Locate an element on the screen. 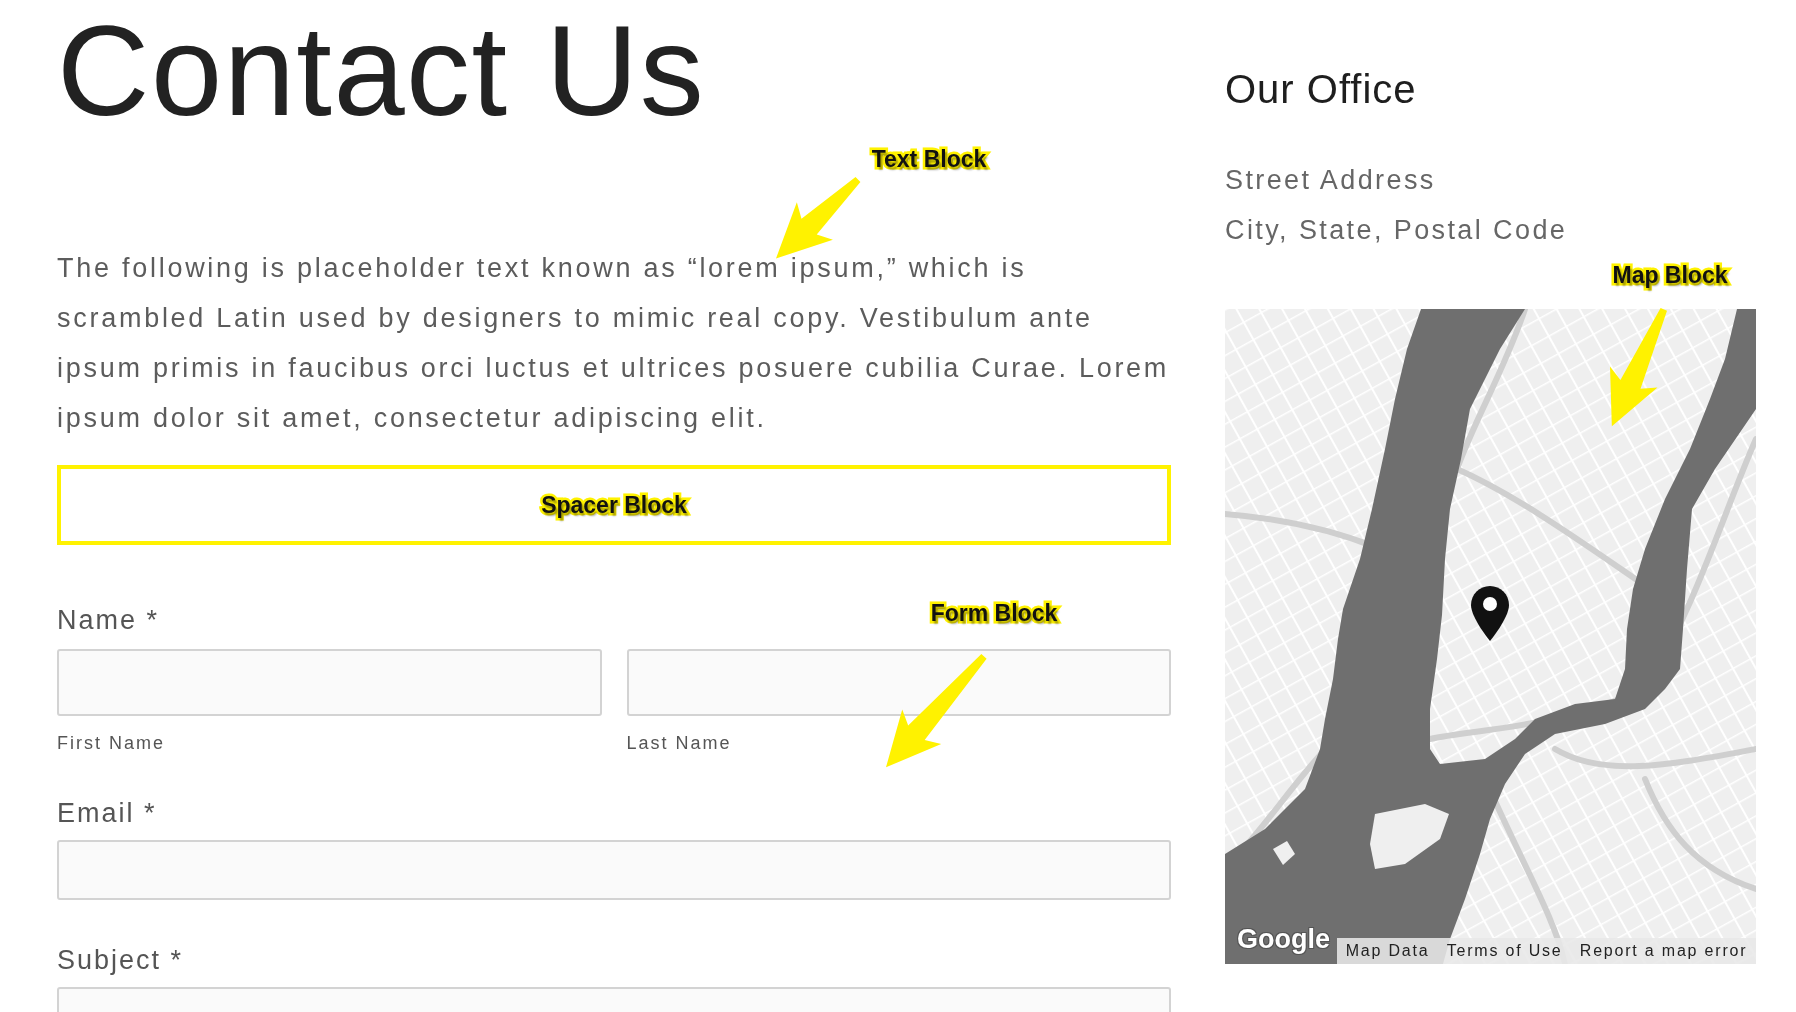 The height and width of the screenshot is (1012, 1796). field-label: Email * is located at coordinates (107, 813).